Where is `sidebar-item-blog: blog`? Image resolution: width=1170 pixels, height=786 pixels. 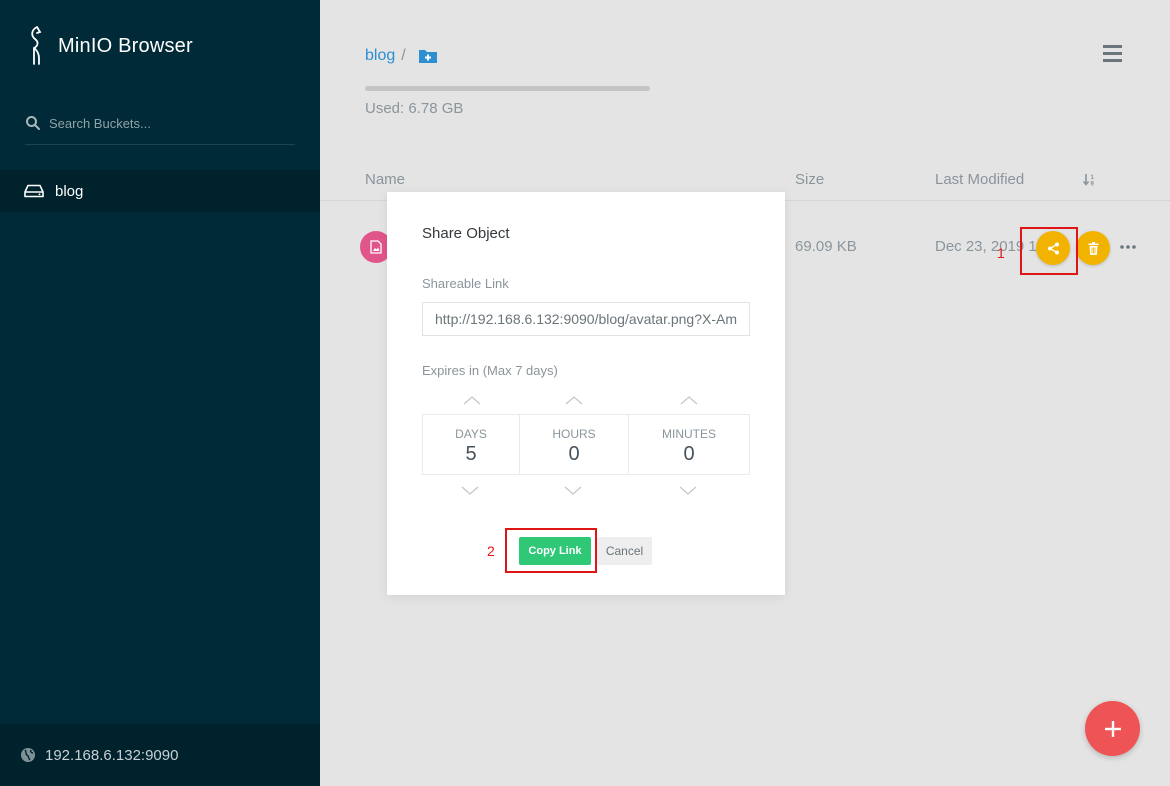 sidebar-item-blog: blog is located at coordinates (160, 191).